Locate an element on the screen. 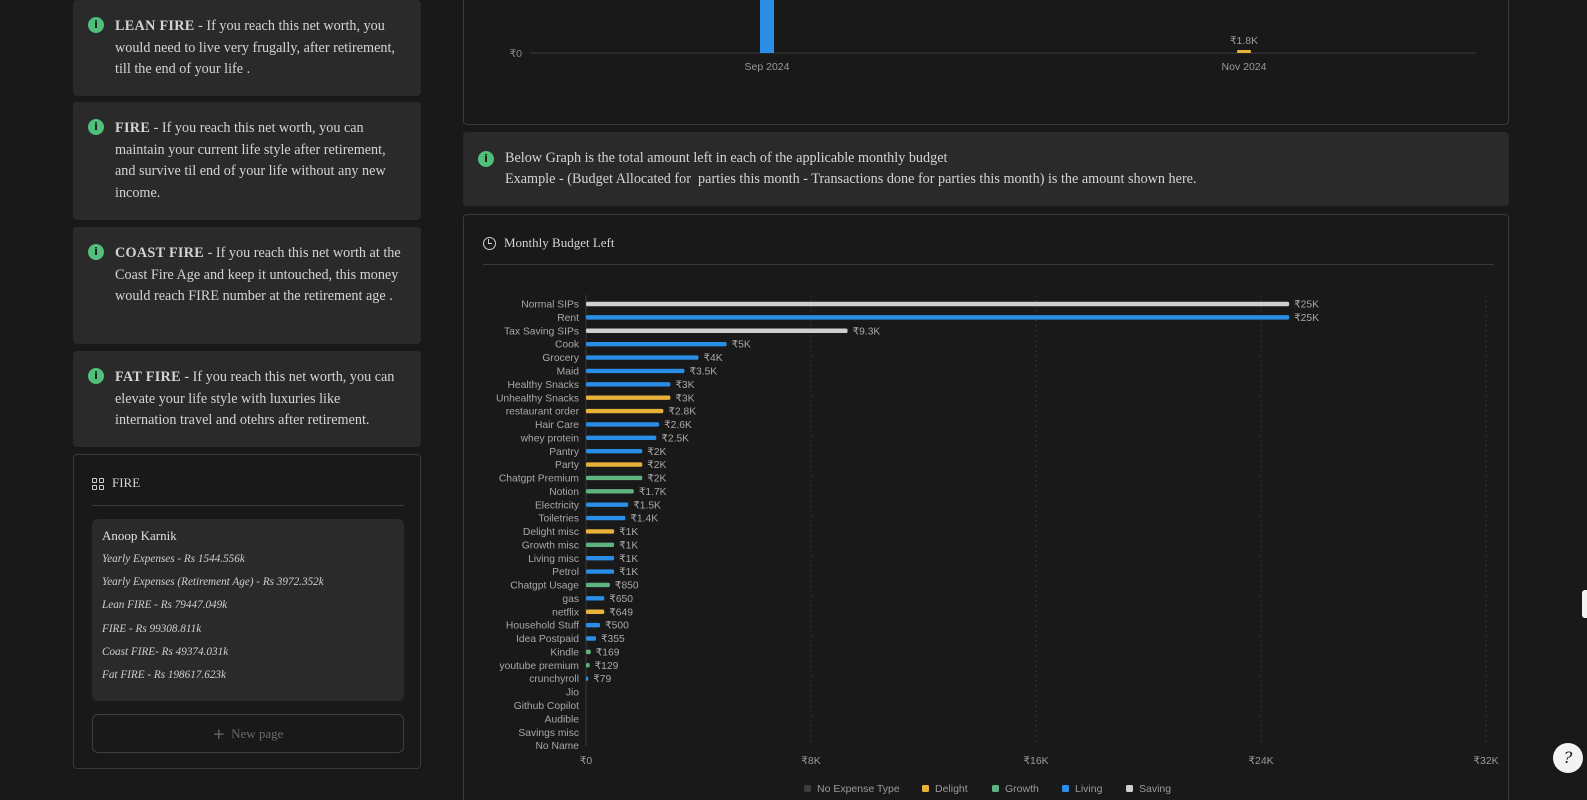 The height and width of the screenshot is (800, 1587). monthly-chart-partial: ₹4K ₹0 Sep 2024 Nov 2024 ₹1.8K is located at coordinates (986, 62).